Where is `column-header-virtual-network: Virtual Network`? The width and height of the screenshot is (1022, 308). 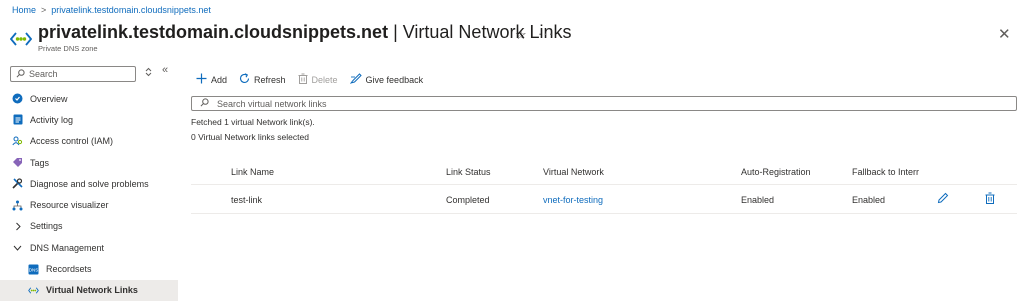
column-header-virtual-network: Virtual Network is located at coordinates (573, 172).